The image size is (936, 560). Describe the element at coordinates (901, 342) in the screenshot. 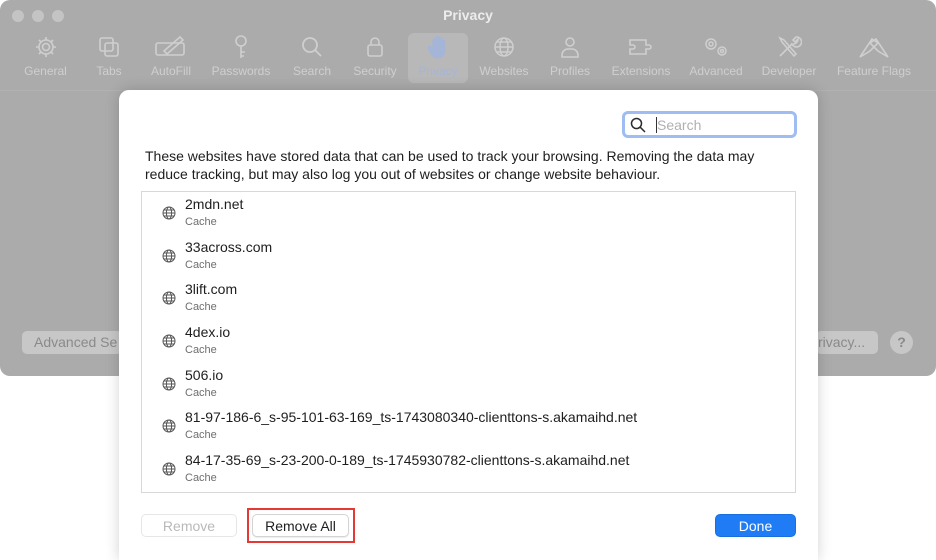

I see `help-button: ?` at that location.